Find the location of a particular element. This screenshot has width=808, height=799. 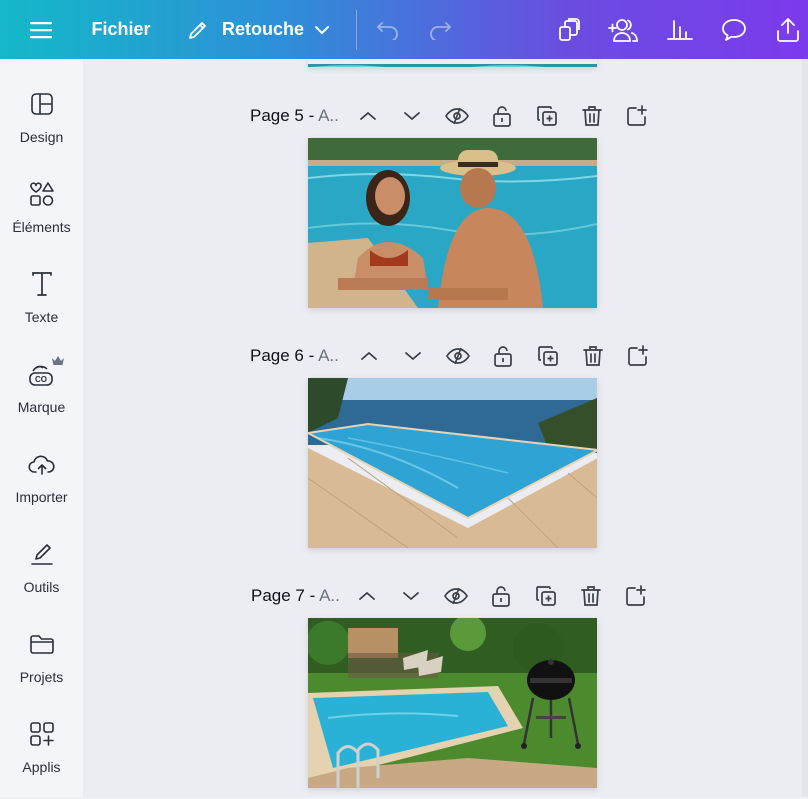

page-7-title: Page 7 - A.. is located at coordinates (295, 596).